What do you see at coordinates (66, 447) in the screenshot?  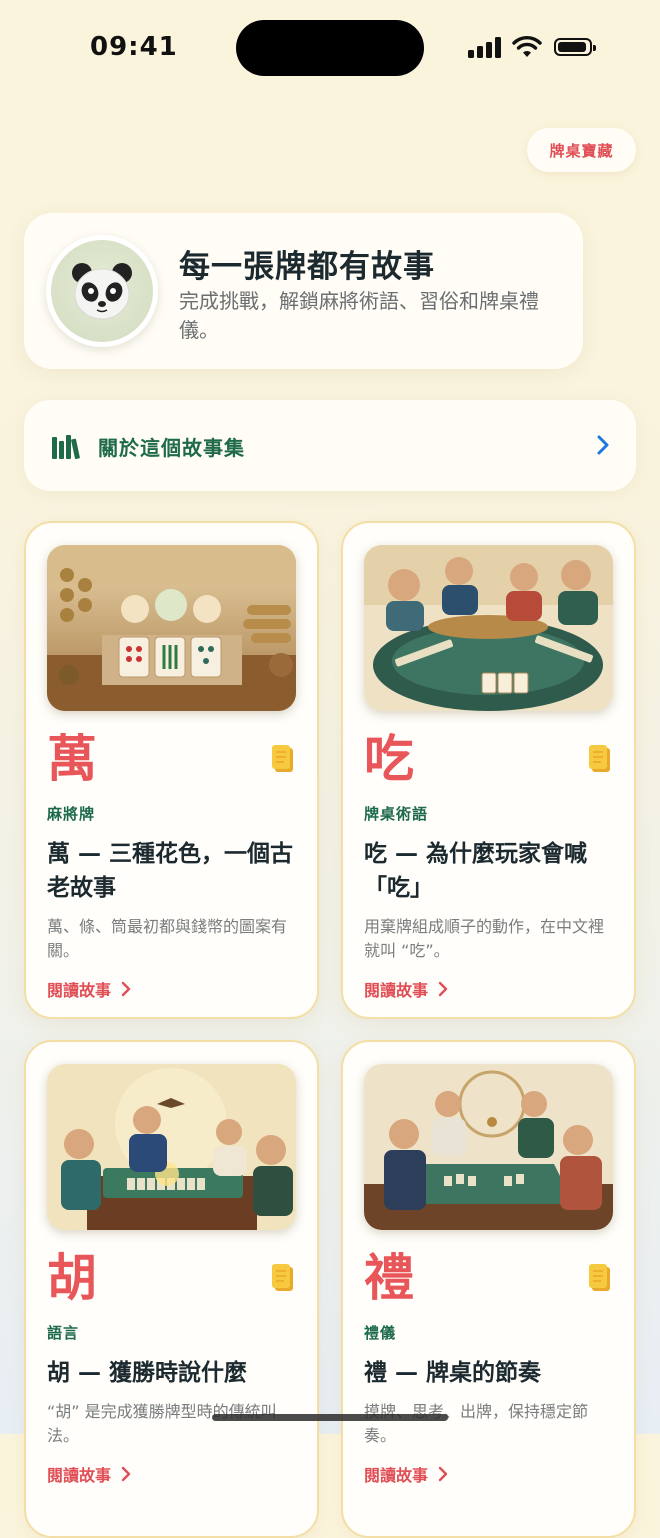 I see `books-icon` at bounding box center [66, 447].